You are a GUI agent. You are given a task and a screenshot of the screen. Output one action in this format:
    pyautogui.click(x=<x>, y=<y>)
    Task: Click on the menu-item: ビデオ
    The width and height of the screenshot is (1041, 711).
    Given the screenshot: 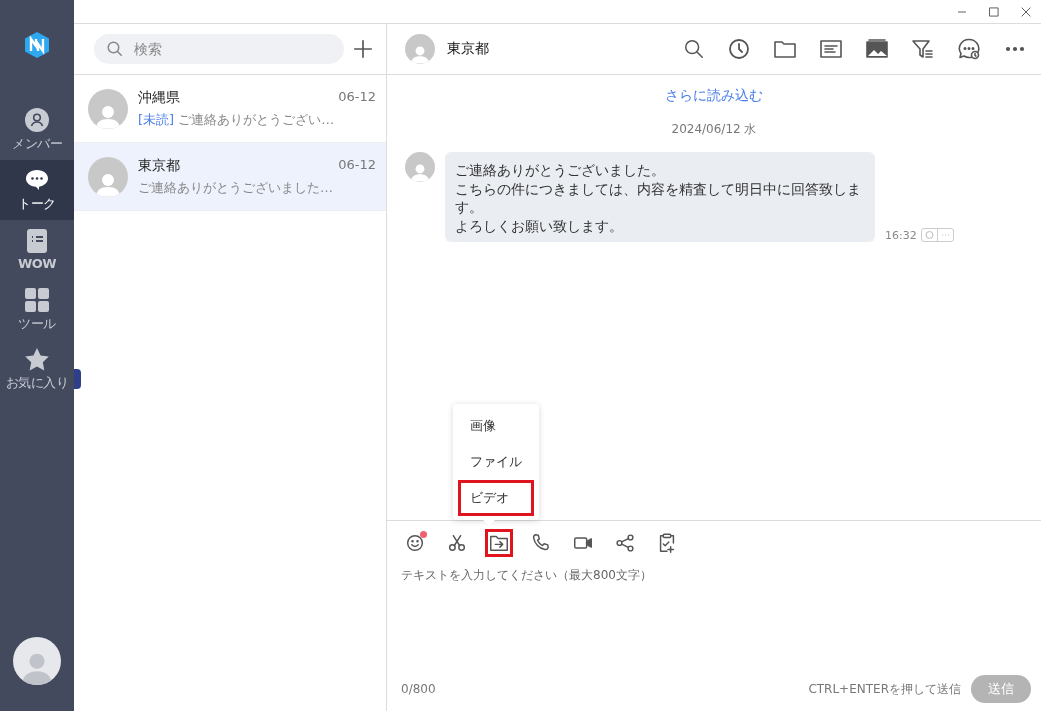 What is the action you would take?
    pyautogui.click(x=496, y=498)
    